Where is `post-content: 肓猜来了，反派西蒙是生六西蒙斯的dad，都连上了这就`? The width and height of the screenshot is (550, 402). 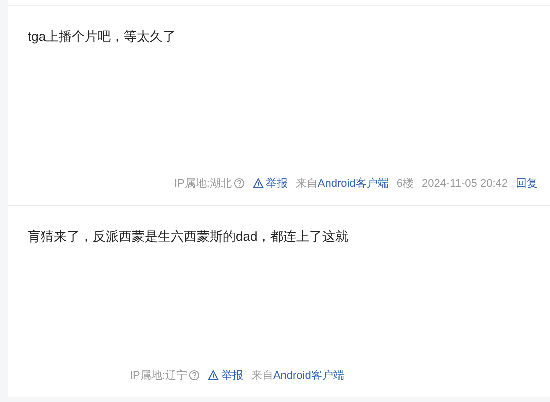
post-content: 肓猜来了，反派西蒙是生六西蒙斯的dad，都连上了这就 is located at coordinates (189, 237).